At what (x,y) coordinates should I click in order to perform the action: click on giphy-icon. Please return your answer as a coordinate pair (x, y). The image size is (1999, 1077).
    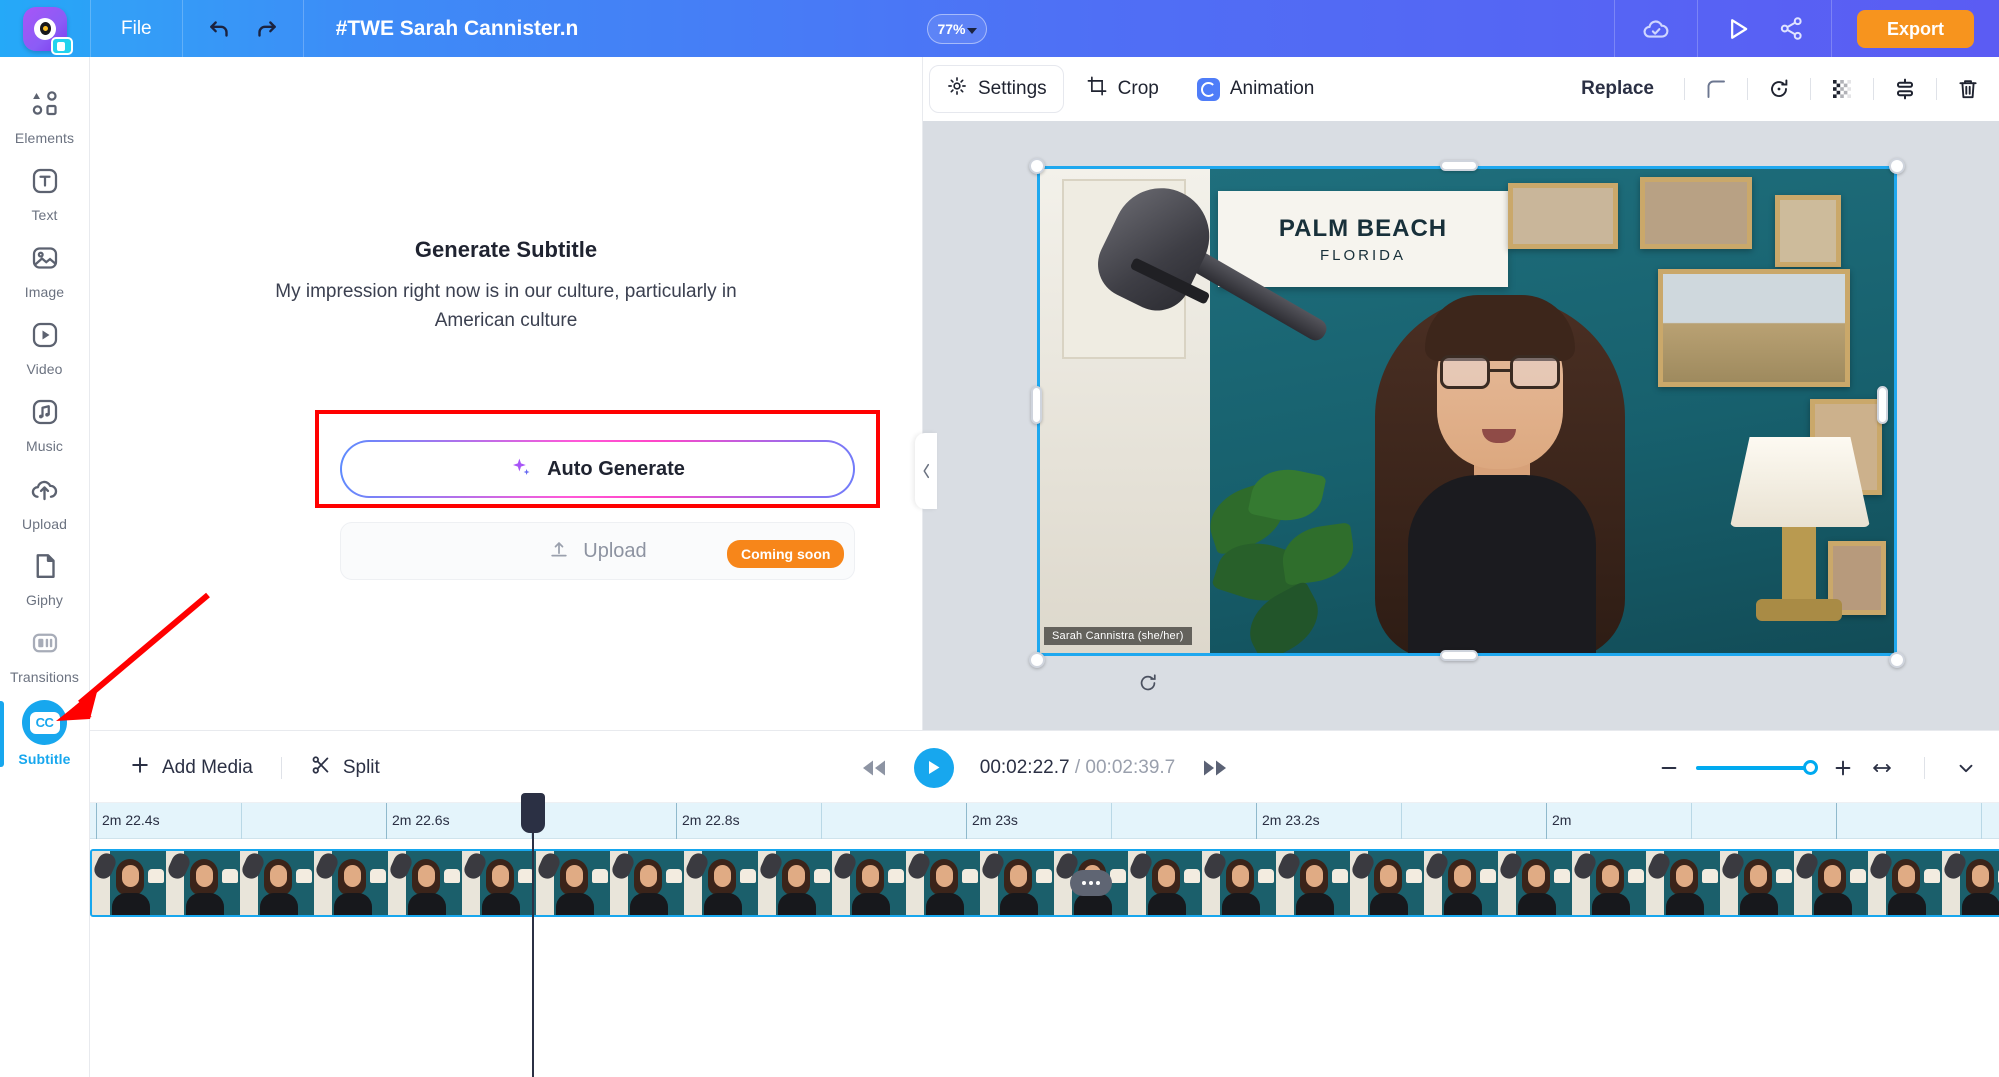
    Looking at the image, I should click on (45, 568).